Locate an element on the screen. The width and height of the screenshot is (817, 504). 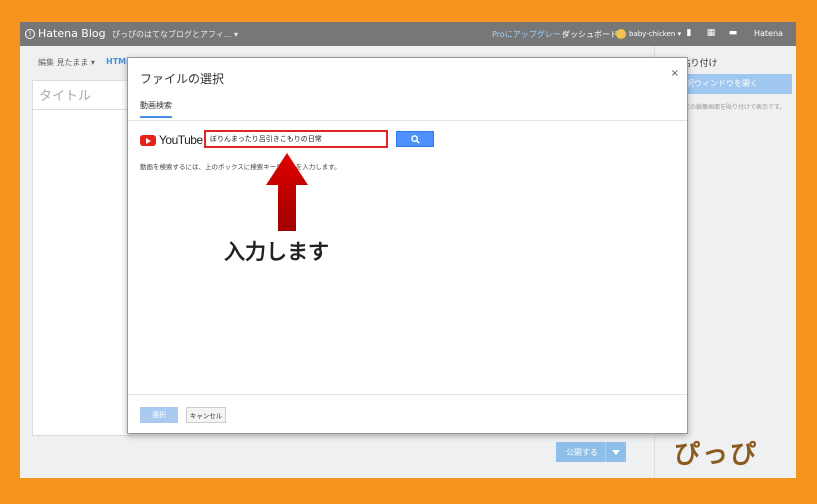
dashboard-link: ダッシュボード is located at coordinates (590, 34).